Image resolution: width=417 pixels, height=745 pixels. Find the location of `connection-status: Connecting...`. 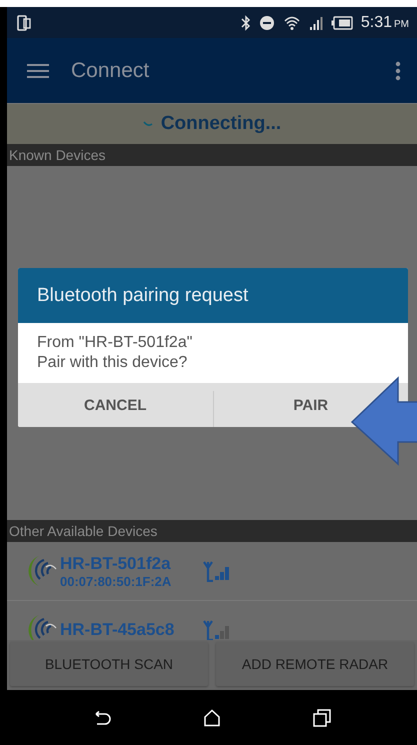

connection-status: Connecting... is located at coordinates (221, 124).